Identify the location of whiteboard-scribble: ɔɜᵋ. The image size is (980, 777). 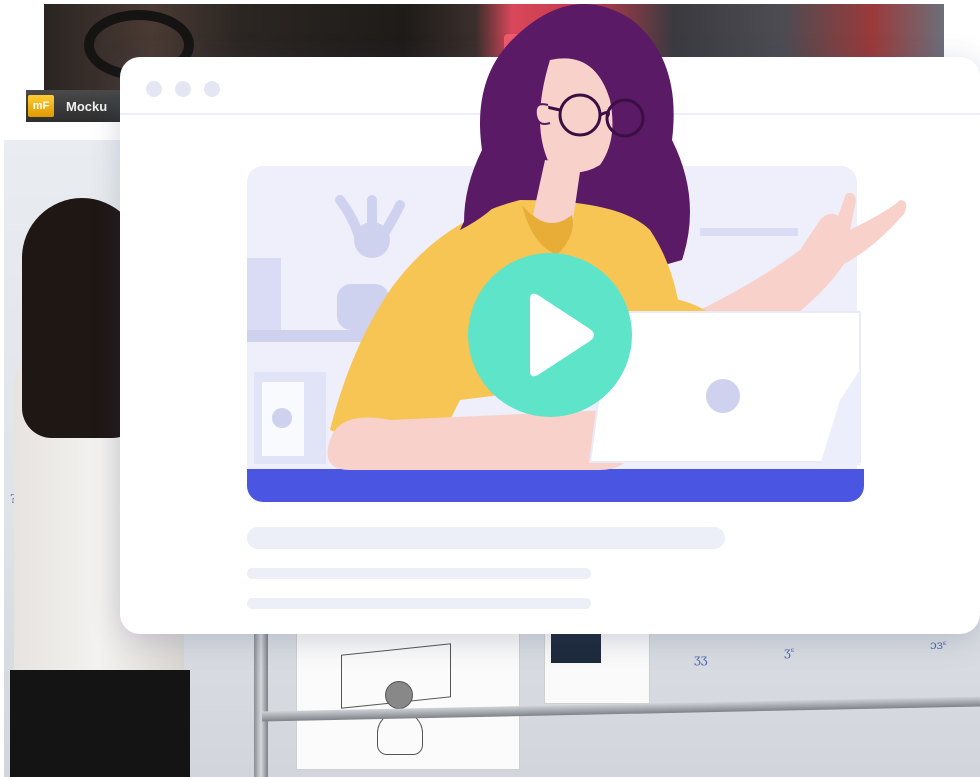
(938, 645).